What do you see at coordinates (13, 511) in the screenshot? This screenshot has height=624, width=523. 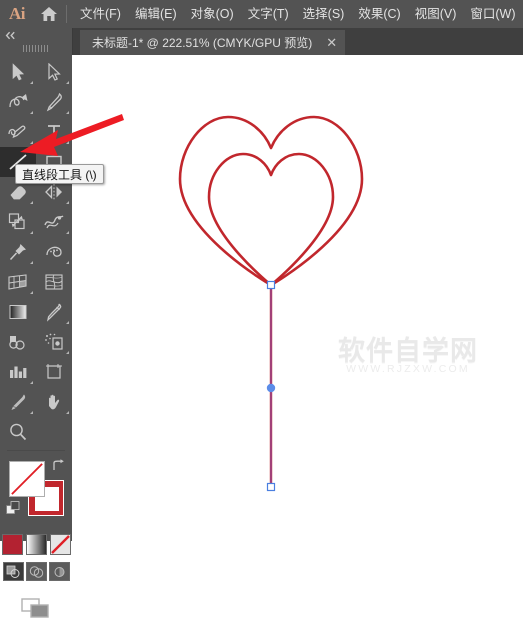 I see `default-fill-stroke-button` at bounding box center [13, 511].